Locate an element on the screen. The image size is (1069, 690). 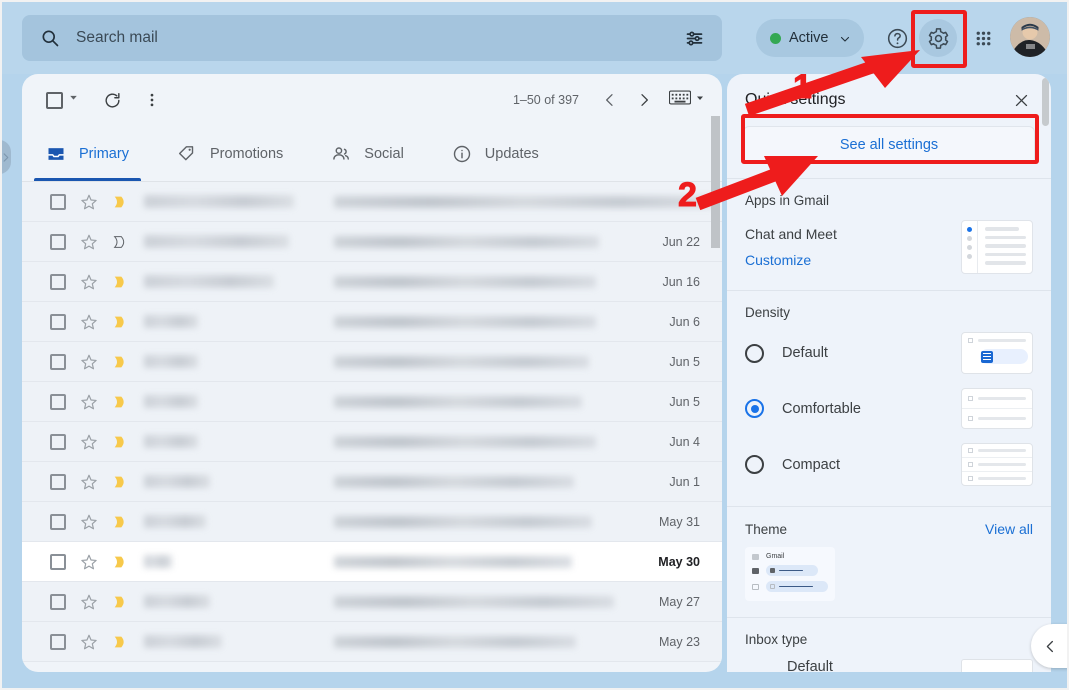
theme-thumbnail: Gmail is located at coordinates (790, 574).